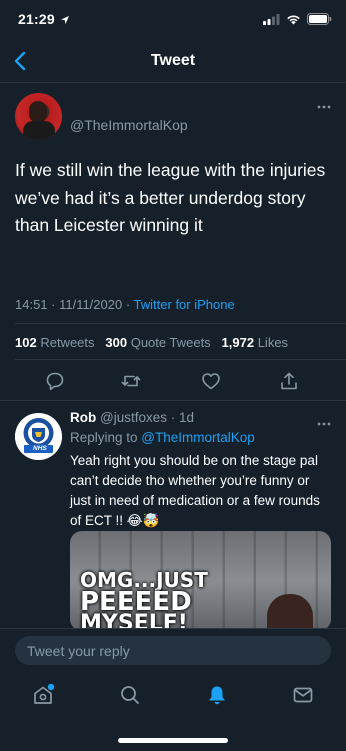  I want to click on page-title: Tweet, so click(173, 60).